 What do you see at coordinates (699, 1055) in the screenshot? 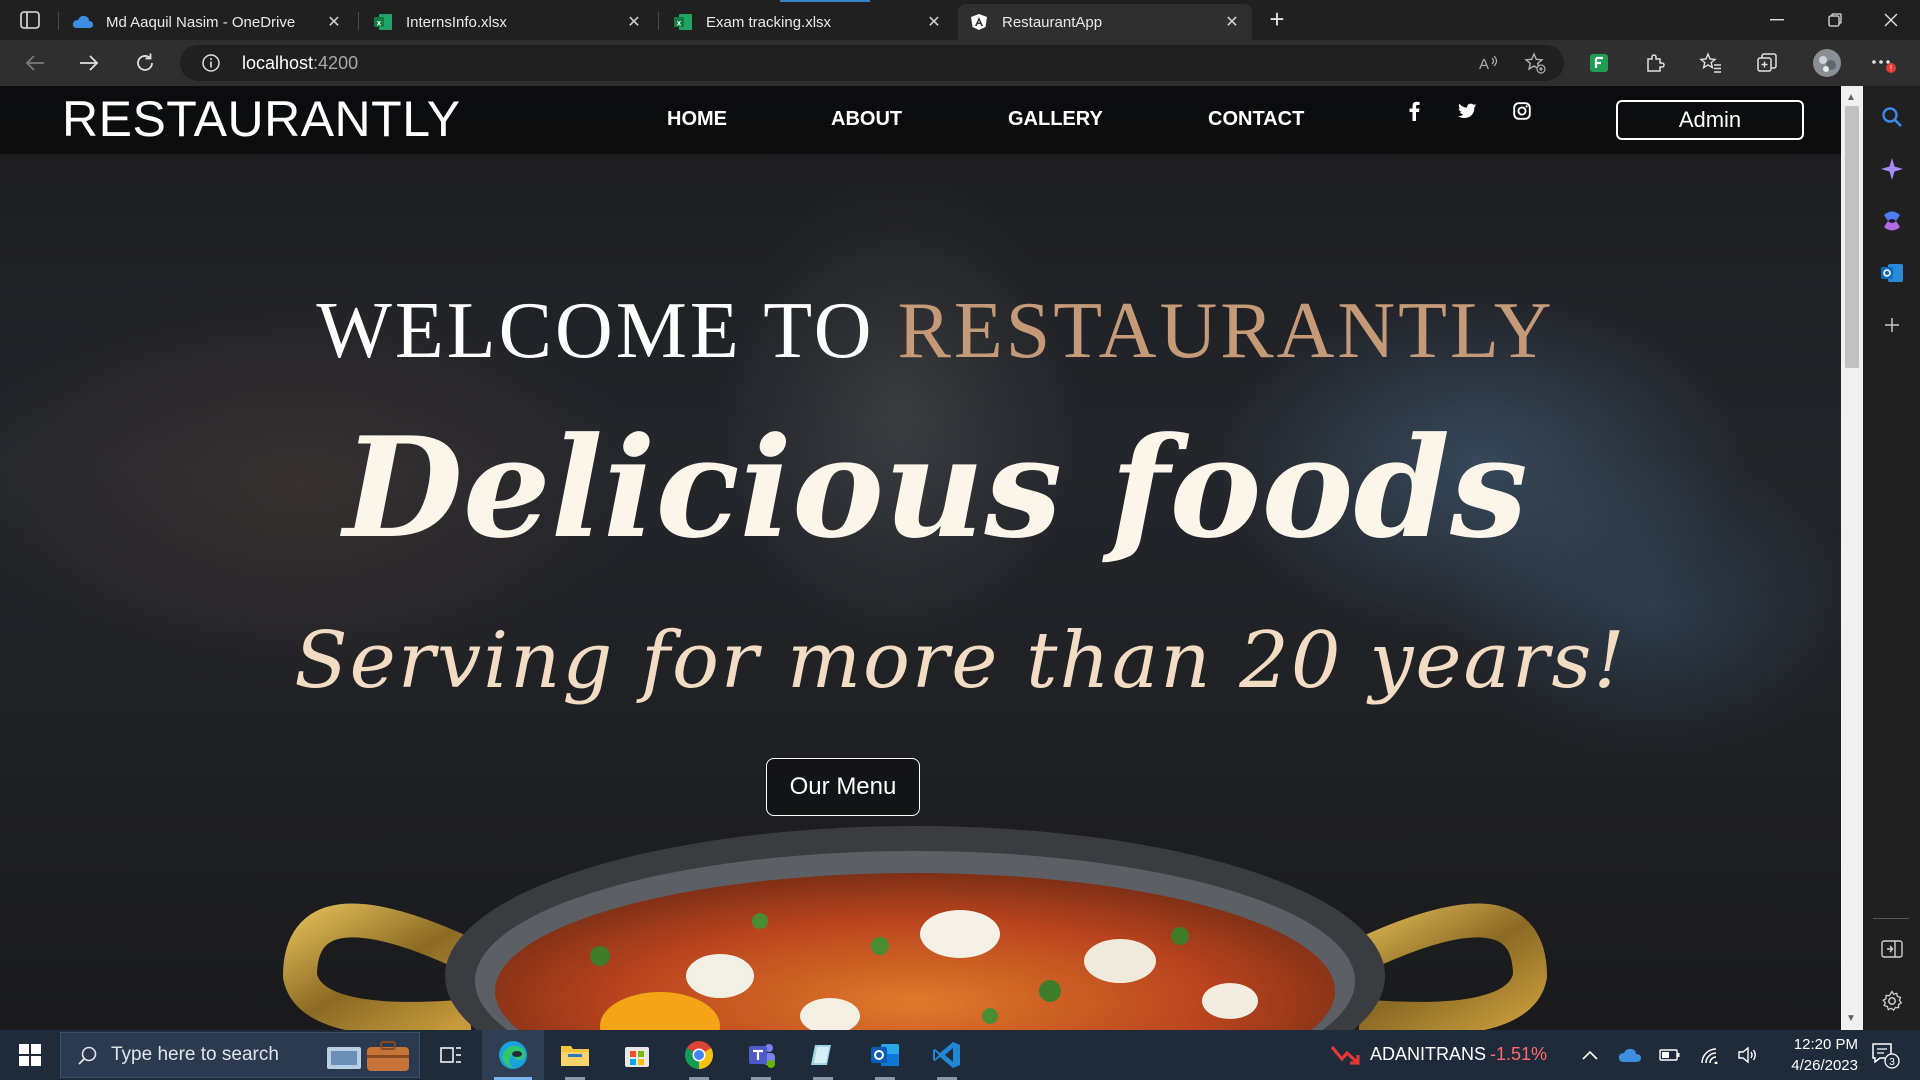
I see `chrome-icon` at bounding box center [699, 1055].